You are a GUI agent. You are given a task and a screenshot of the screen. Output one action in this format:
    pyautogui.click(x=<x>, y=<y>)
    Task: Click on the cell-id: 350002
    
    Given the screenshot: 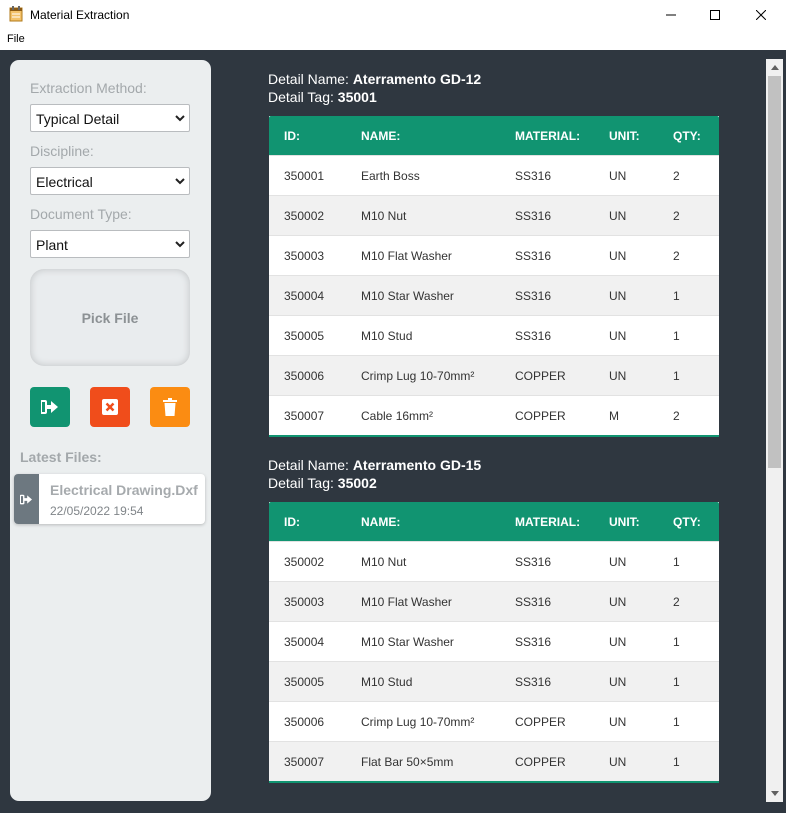 What is the action you would take?
    pyautogui.click(x=304, y=216)
    